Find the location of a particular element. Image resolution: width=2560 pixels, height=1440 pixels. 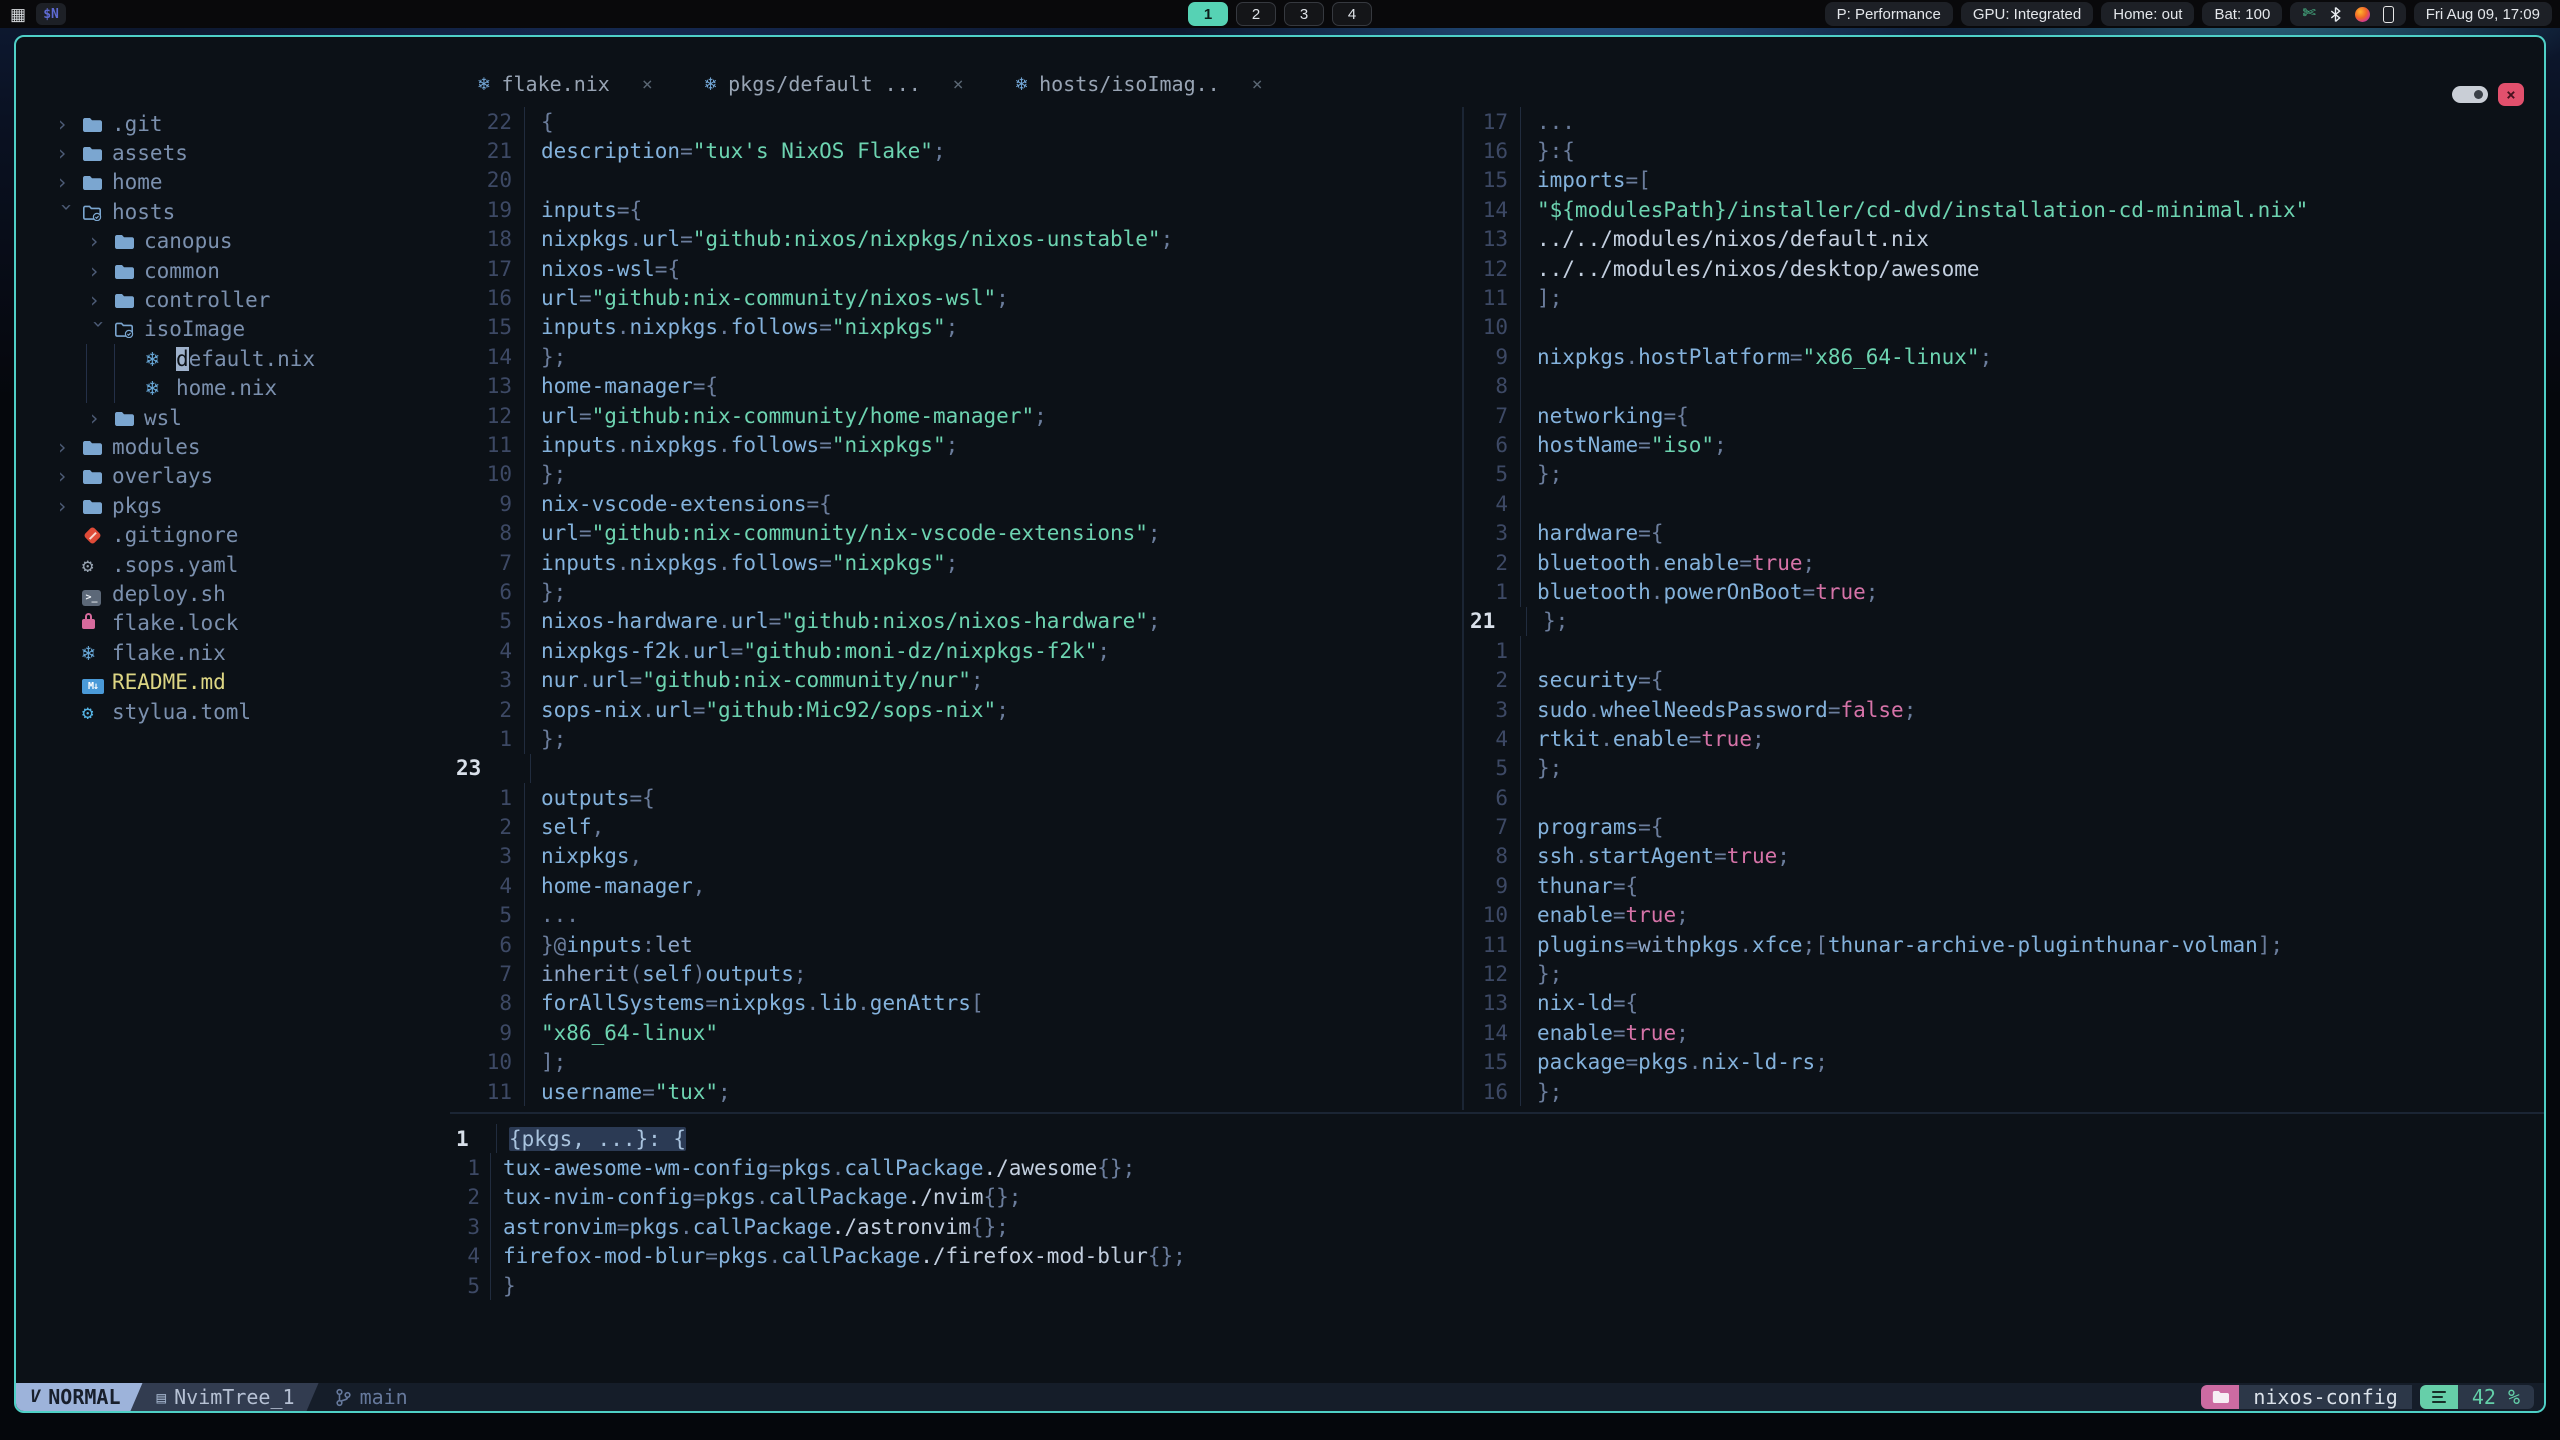

code-line: 12 ../../modules/nixos/desktop/awesome is located at coordinates (2004, 268).